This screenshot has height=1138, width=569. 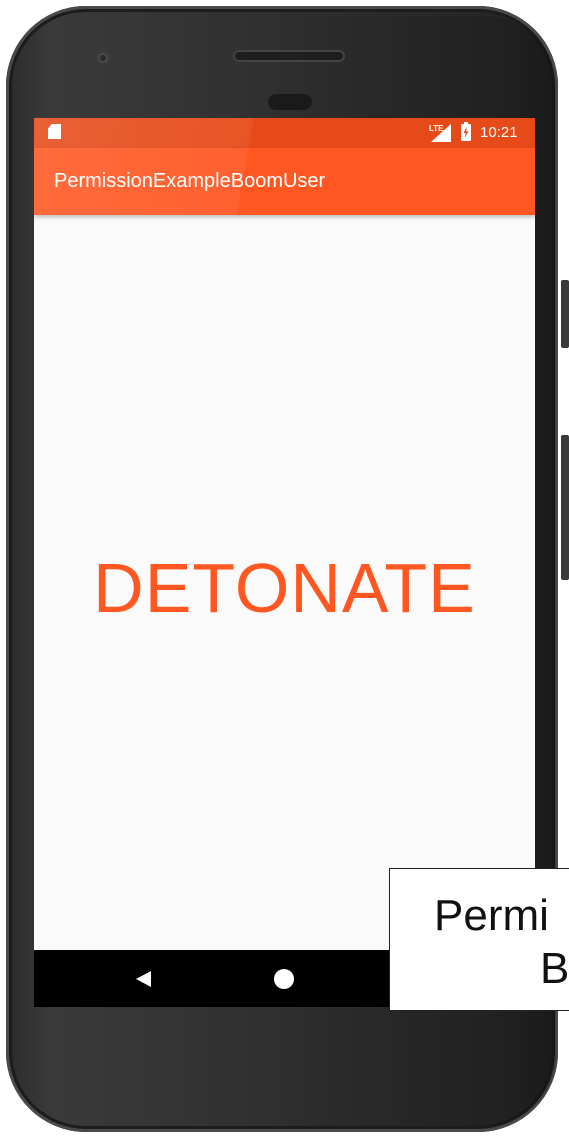 I want to click on detonate-button: DETONATE, so click(x=284, y=588).